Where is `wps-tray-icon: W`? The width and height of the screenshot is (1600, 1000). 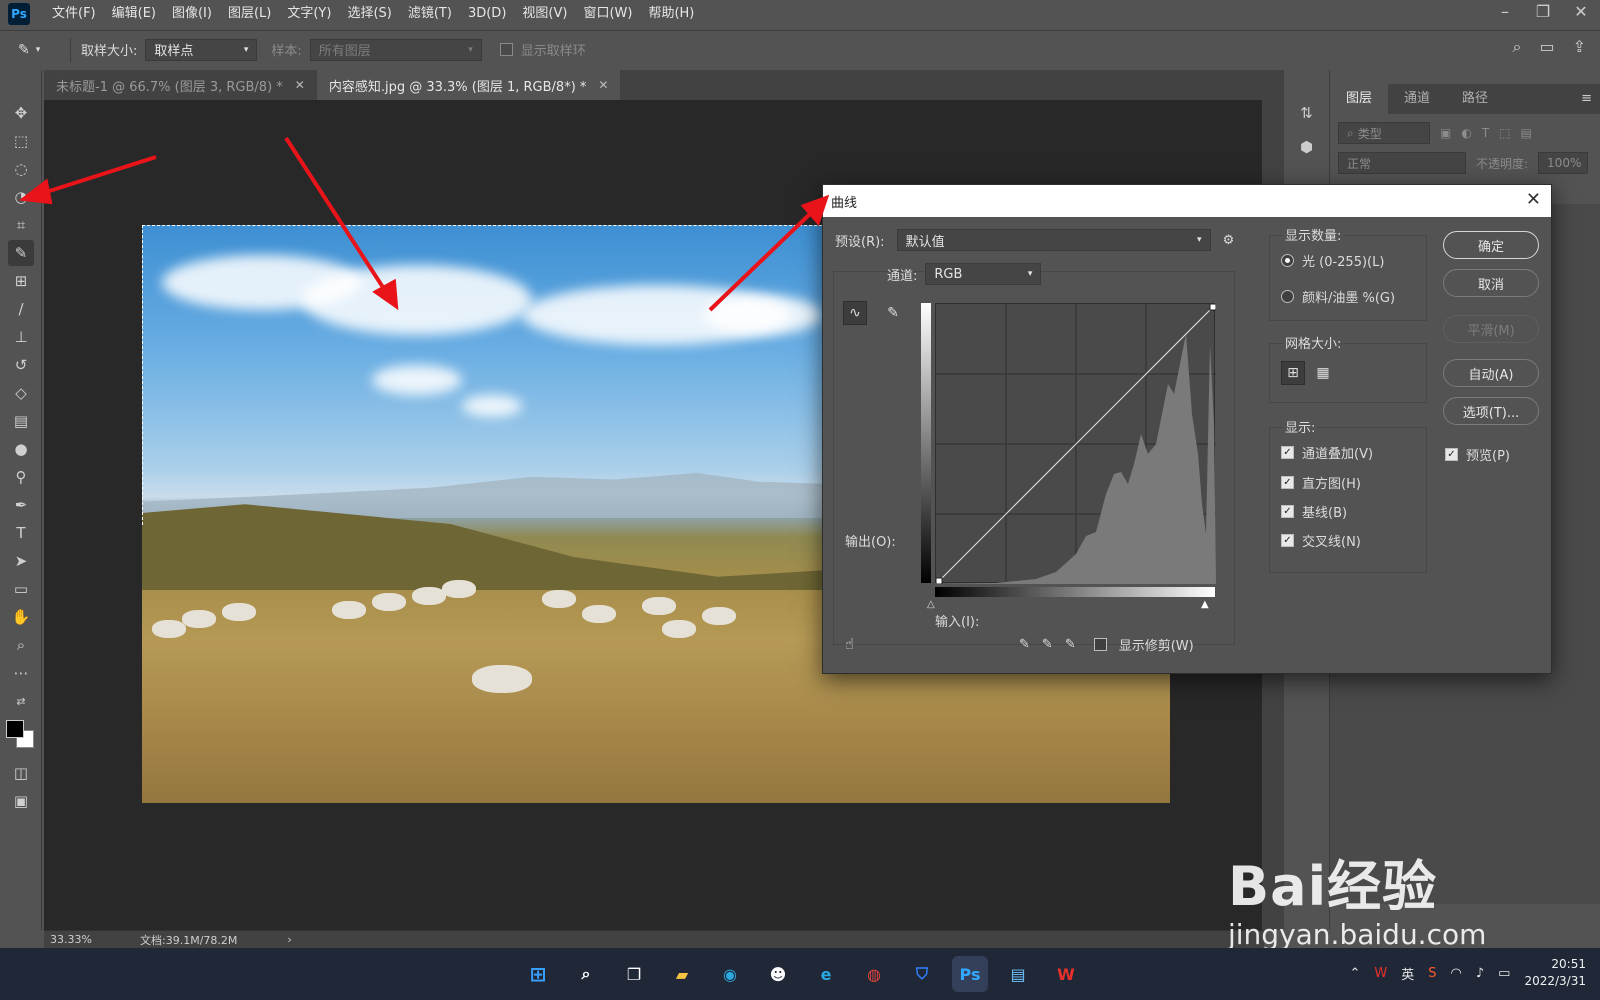
wps-tray-icon: W is located at coordinates (1380, 973).